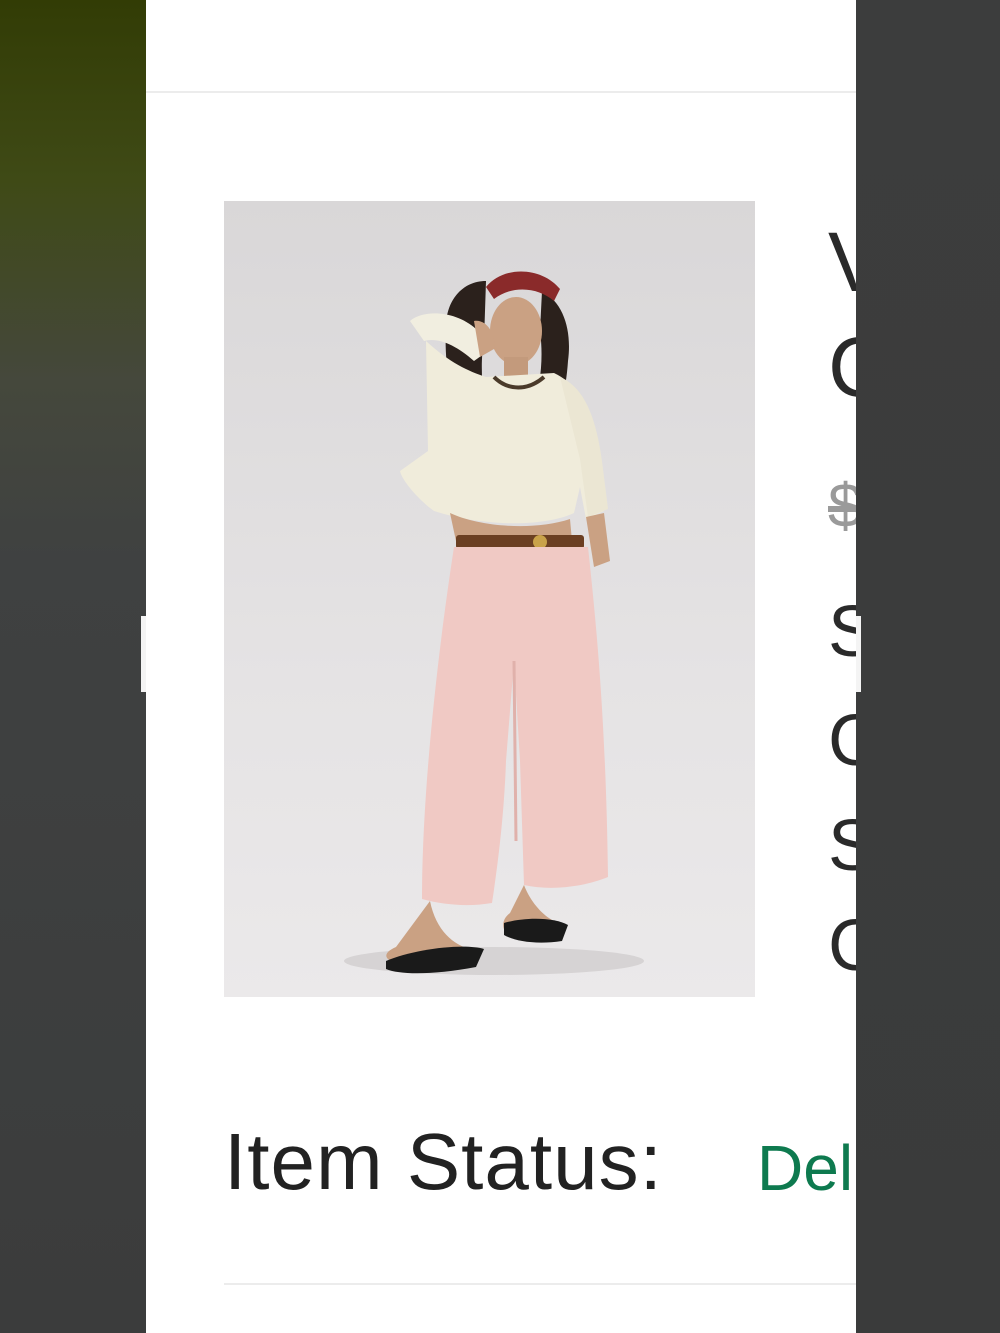  What do you see at coordinates (805, 1168) in the screenshot?
I see `item-status-value: Del` at bounding box center [805, 1168].